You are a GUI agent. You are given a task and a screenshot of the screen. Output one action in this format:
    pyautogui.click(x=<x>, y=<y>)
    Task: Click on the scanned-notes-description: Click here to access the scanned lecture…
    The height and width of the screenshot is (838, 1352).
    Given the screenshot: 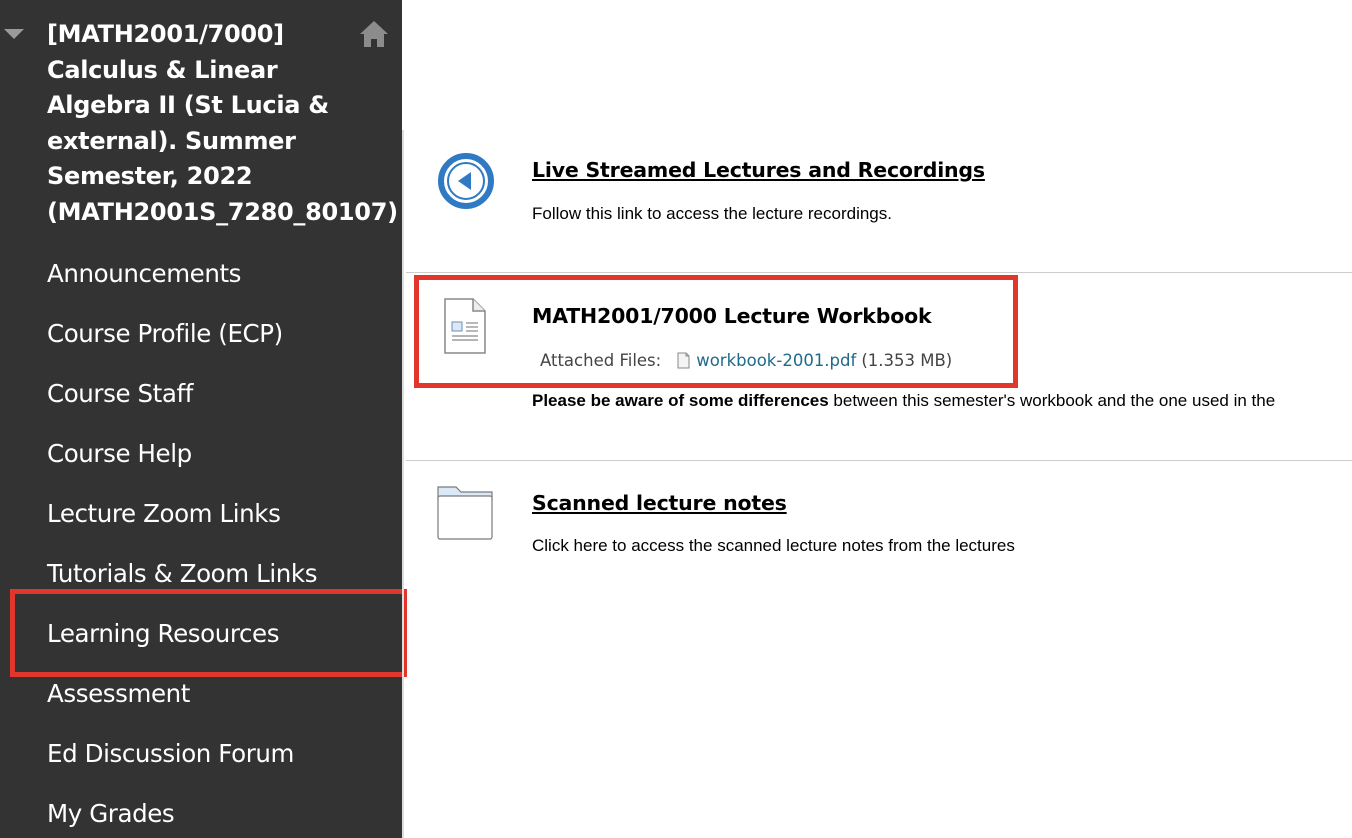 What is the action you would take?
    pyautogui.click(x=773, y=545)
    